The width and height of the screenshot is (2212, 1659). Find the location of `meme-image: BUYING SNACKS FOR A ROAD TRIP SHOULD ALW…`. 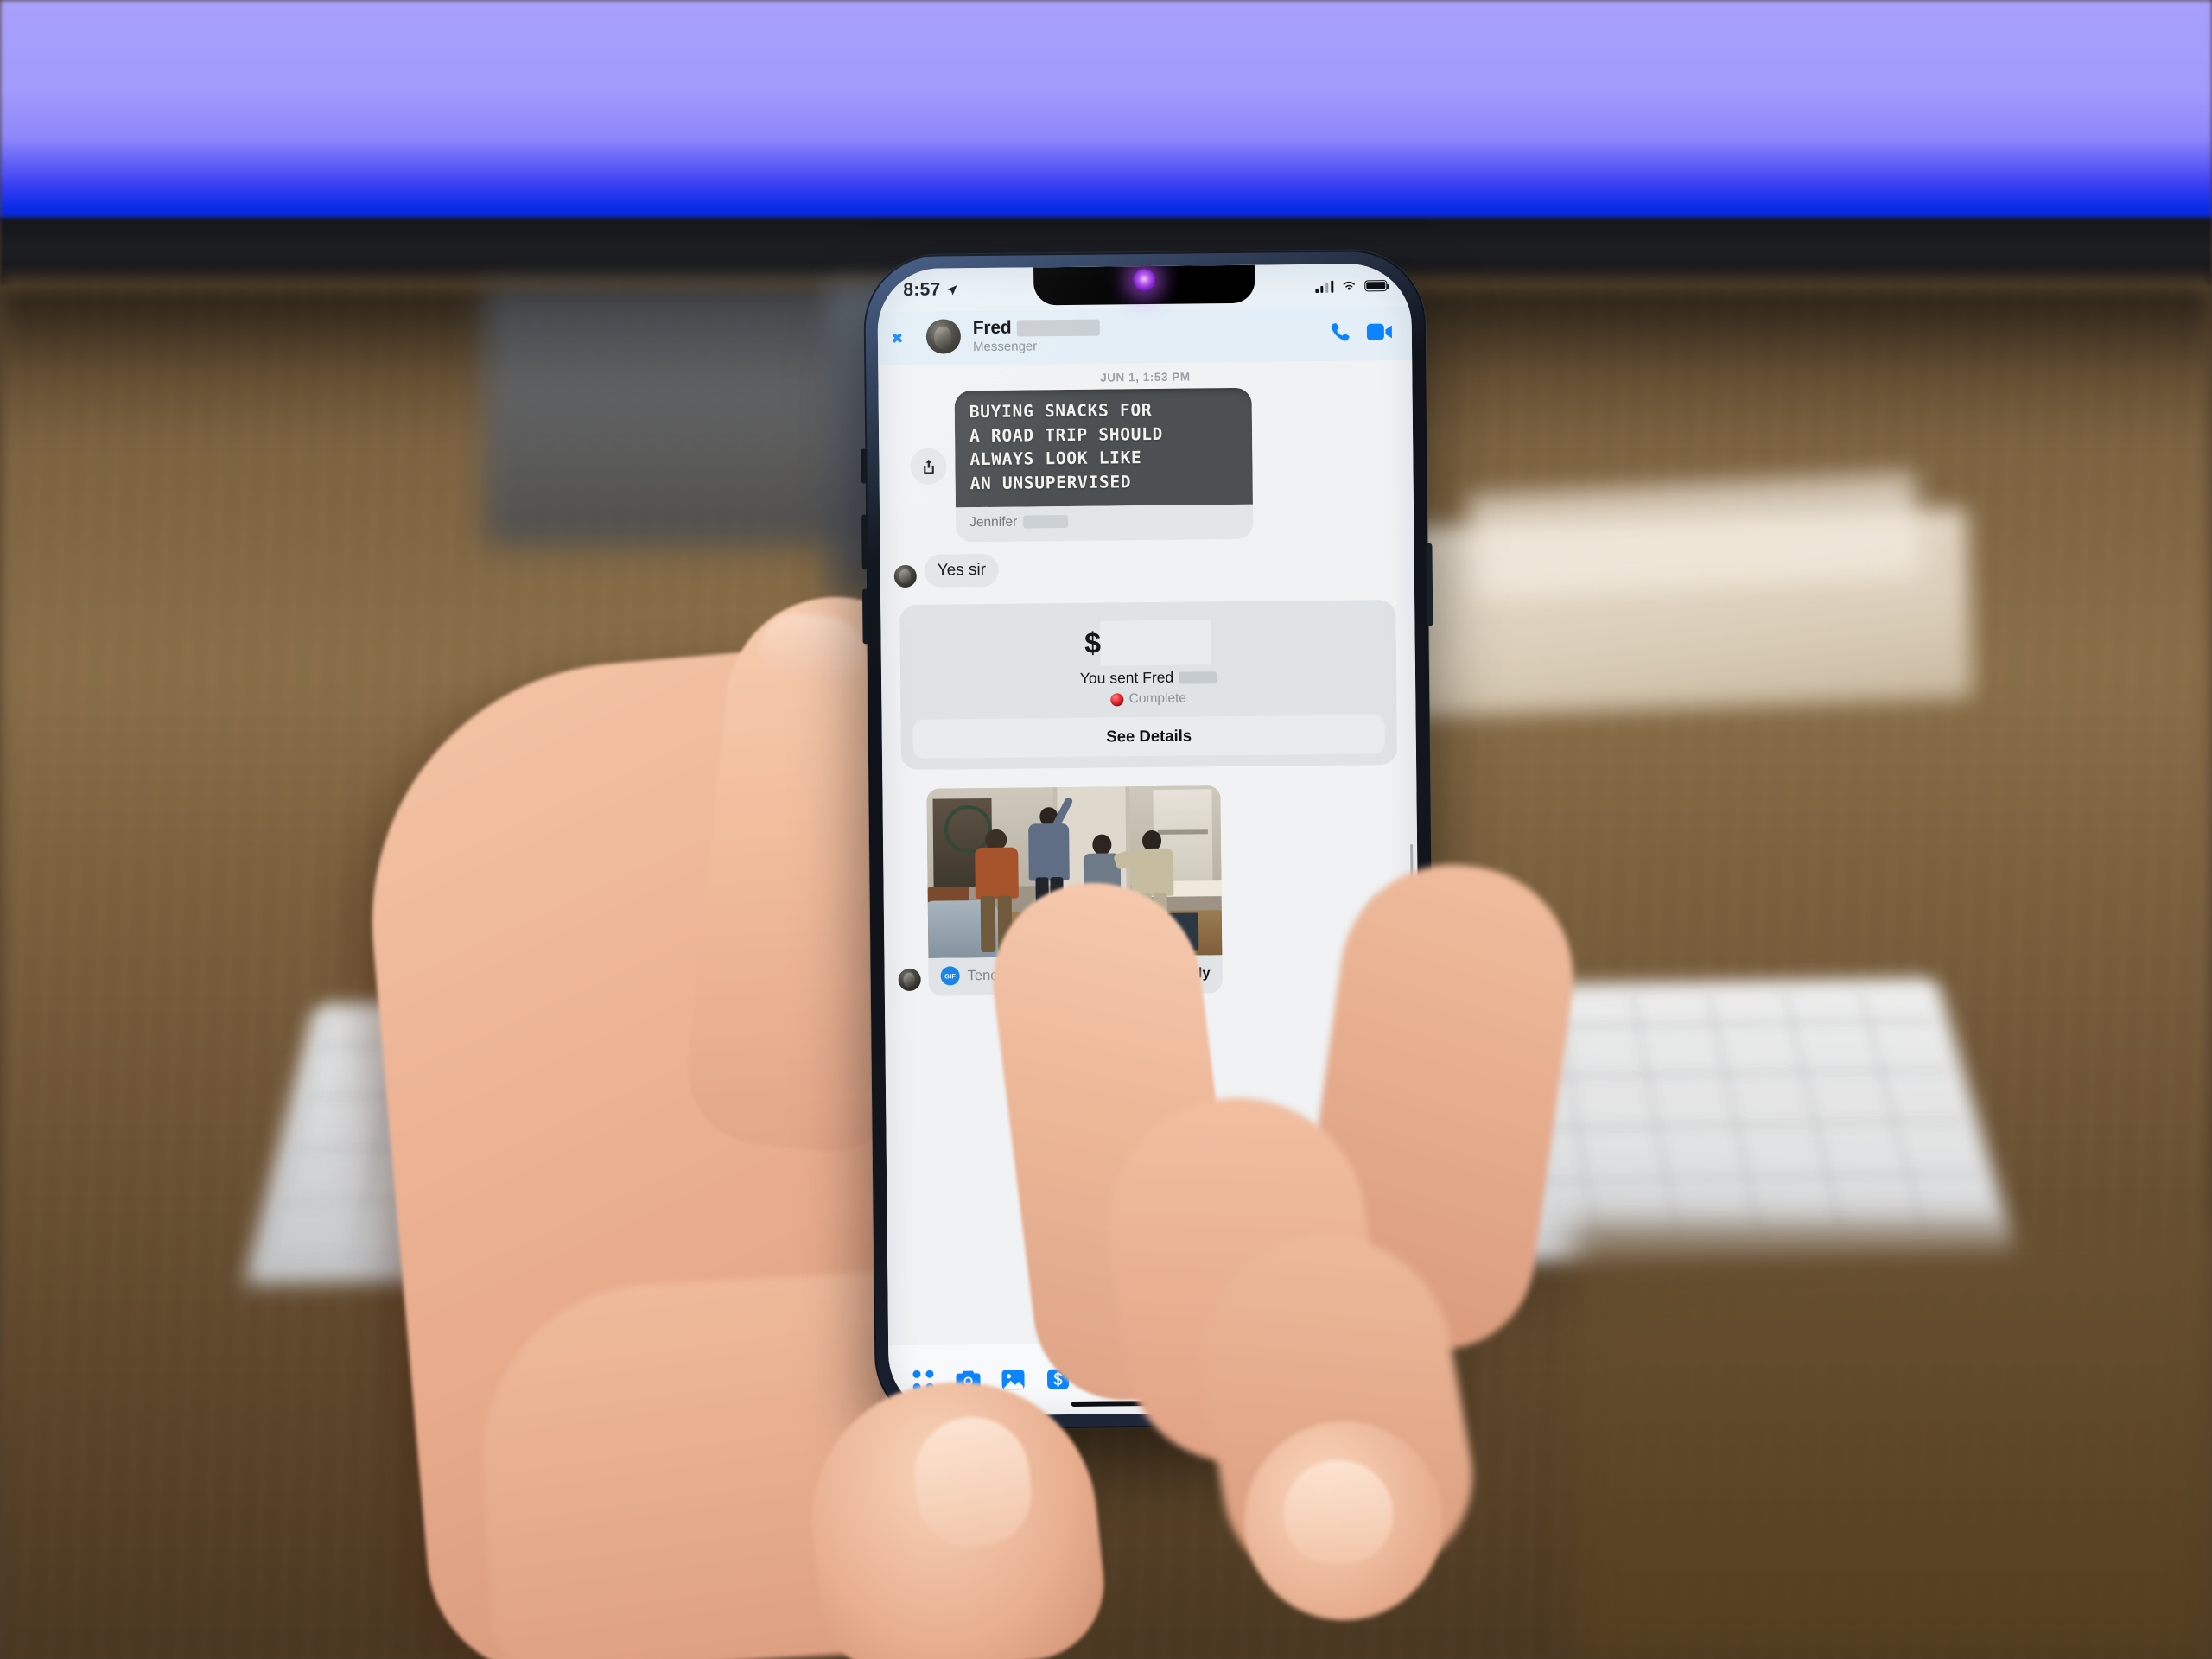

meme-image: BUYING SNACKS FOR A ROAD TRIP SHOULD ALW… is located at coordinates (1103, 447).